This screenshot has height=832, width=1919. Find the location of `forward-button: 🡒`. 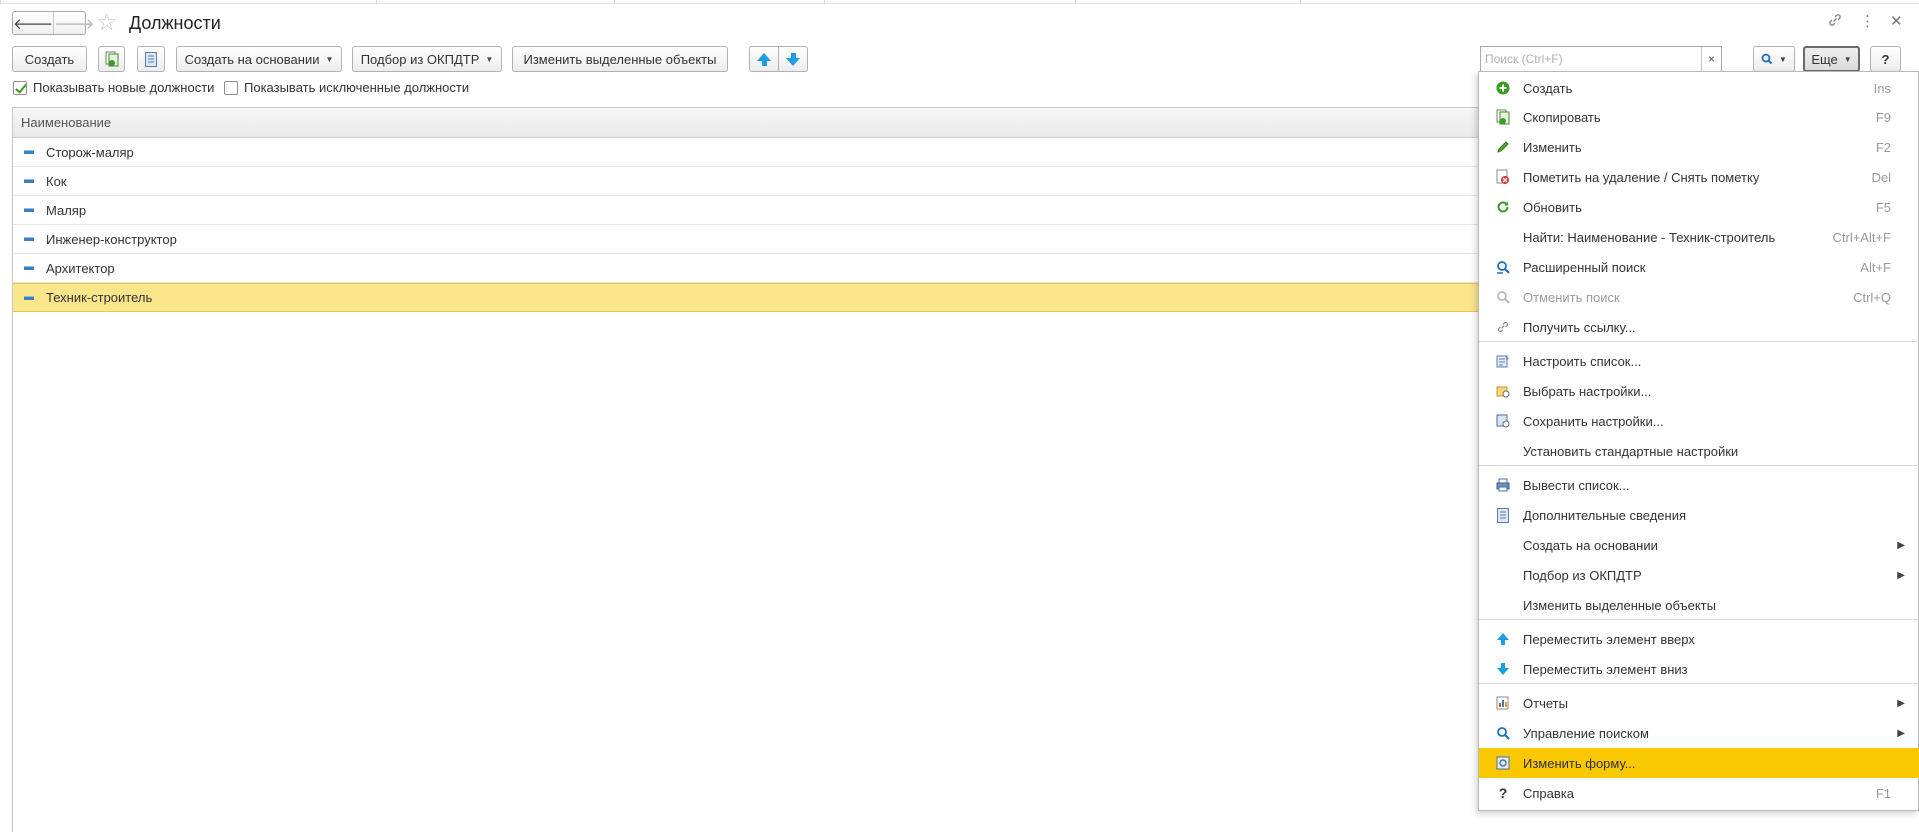

forward-button: 🡒 is located at coordinates (73, 23).